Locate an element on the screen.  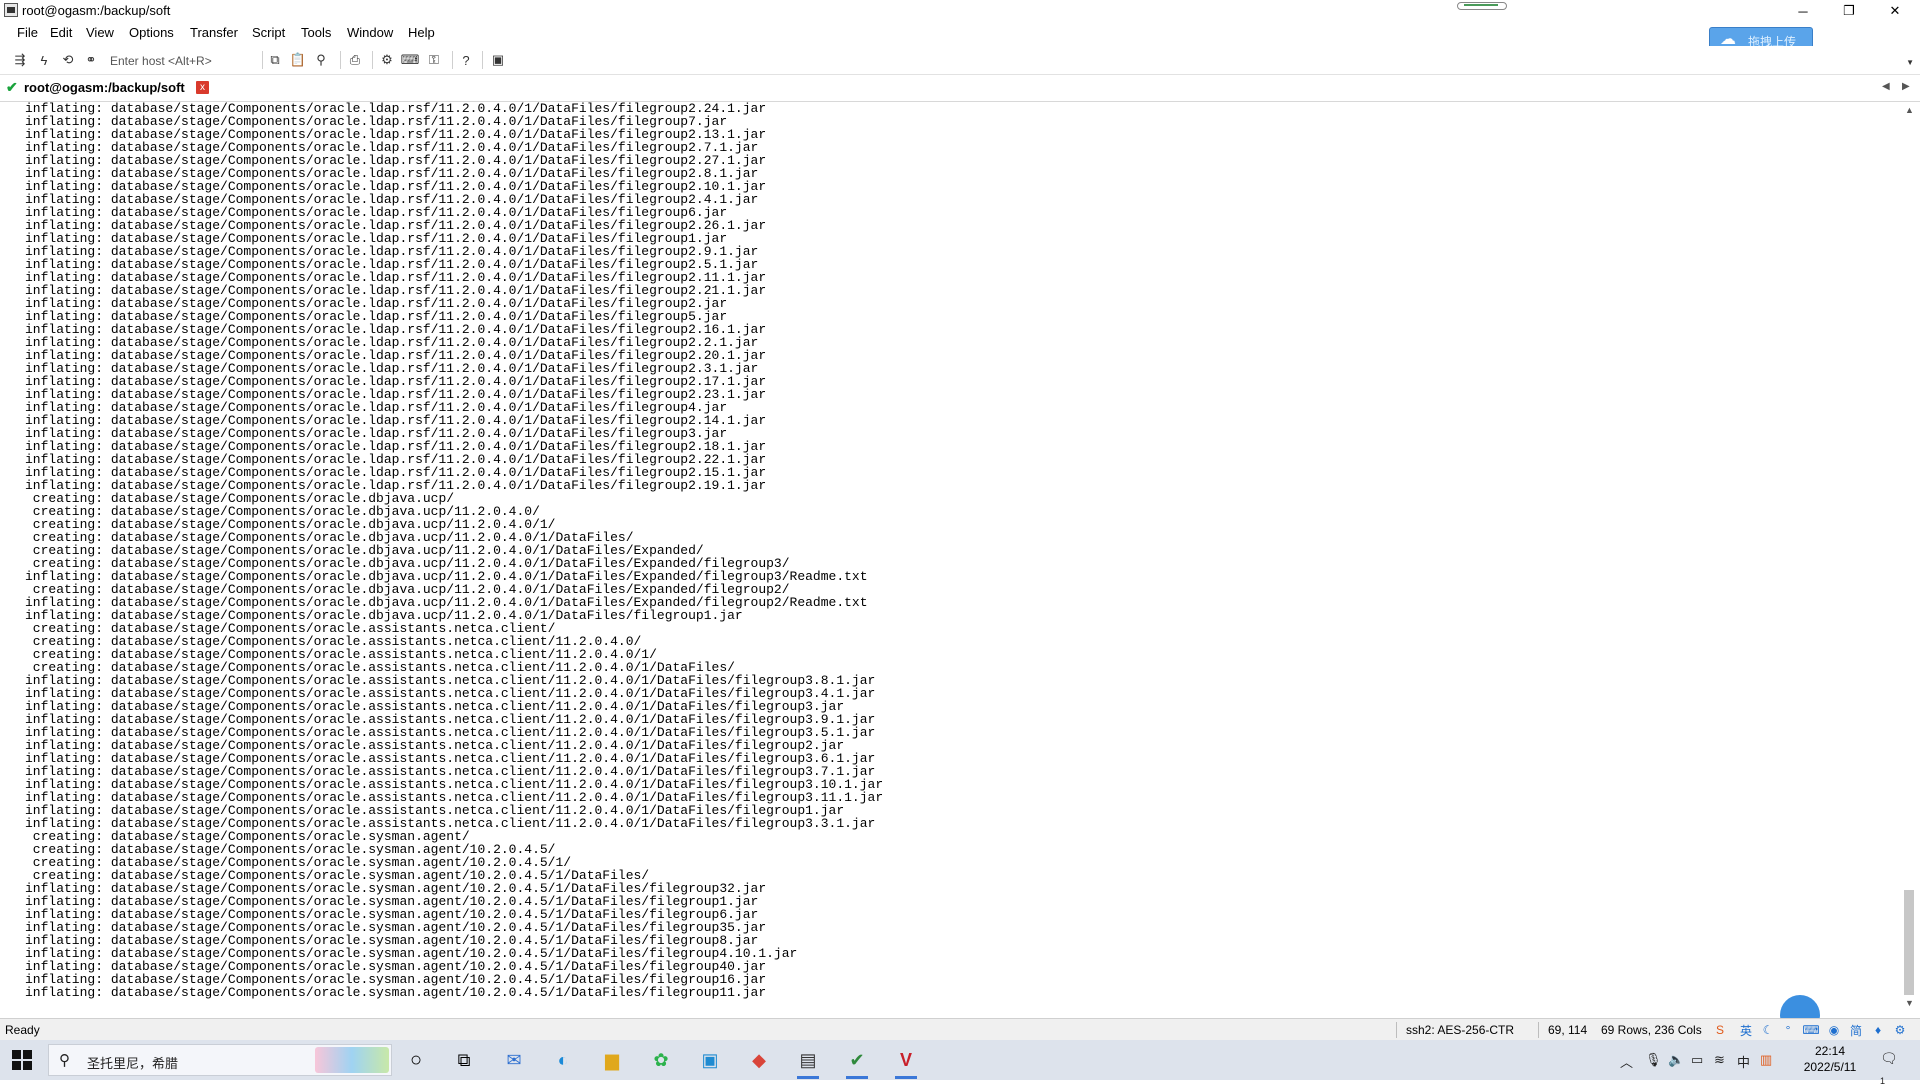
host-input is located at coordinates (185, 61).